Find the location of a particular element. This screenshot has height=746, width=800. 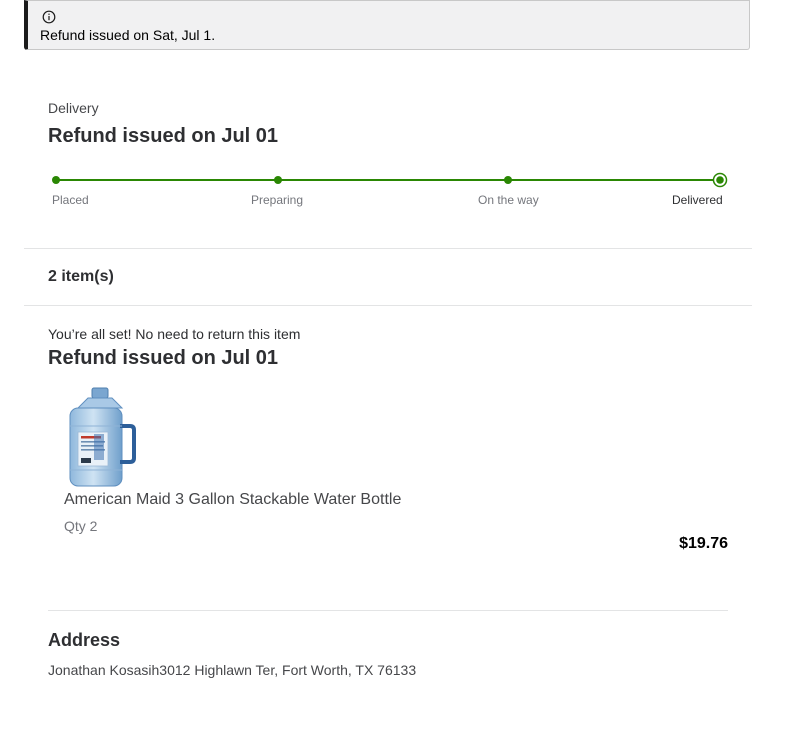

step-label-preparing: Preparing is located at coordinates (277, 200).